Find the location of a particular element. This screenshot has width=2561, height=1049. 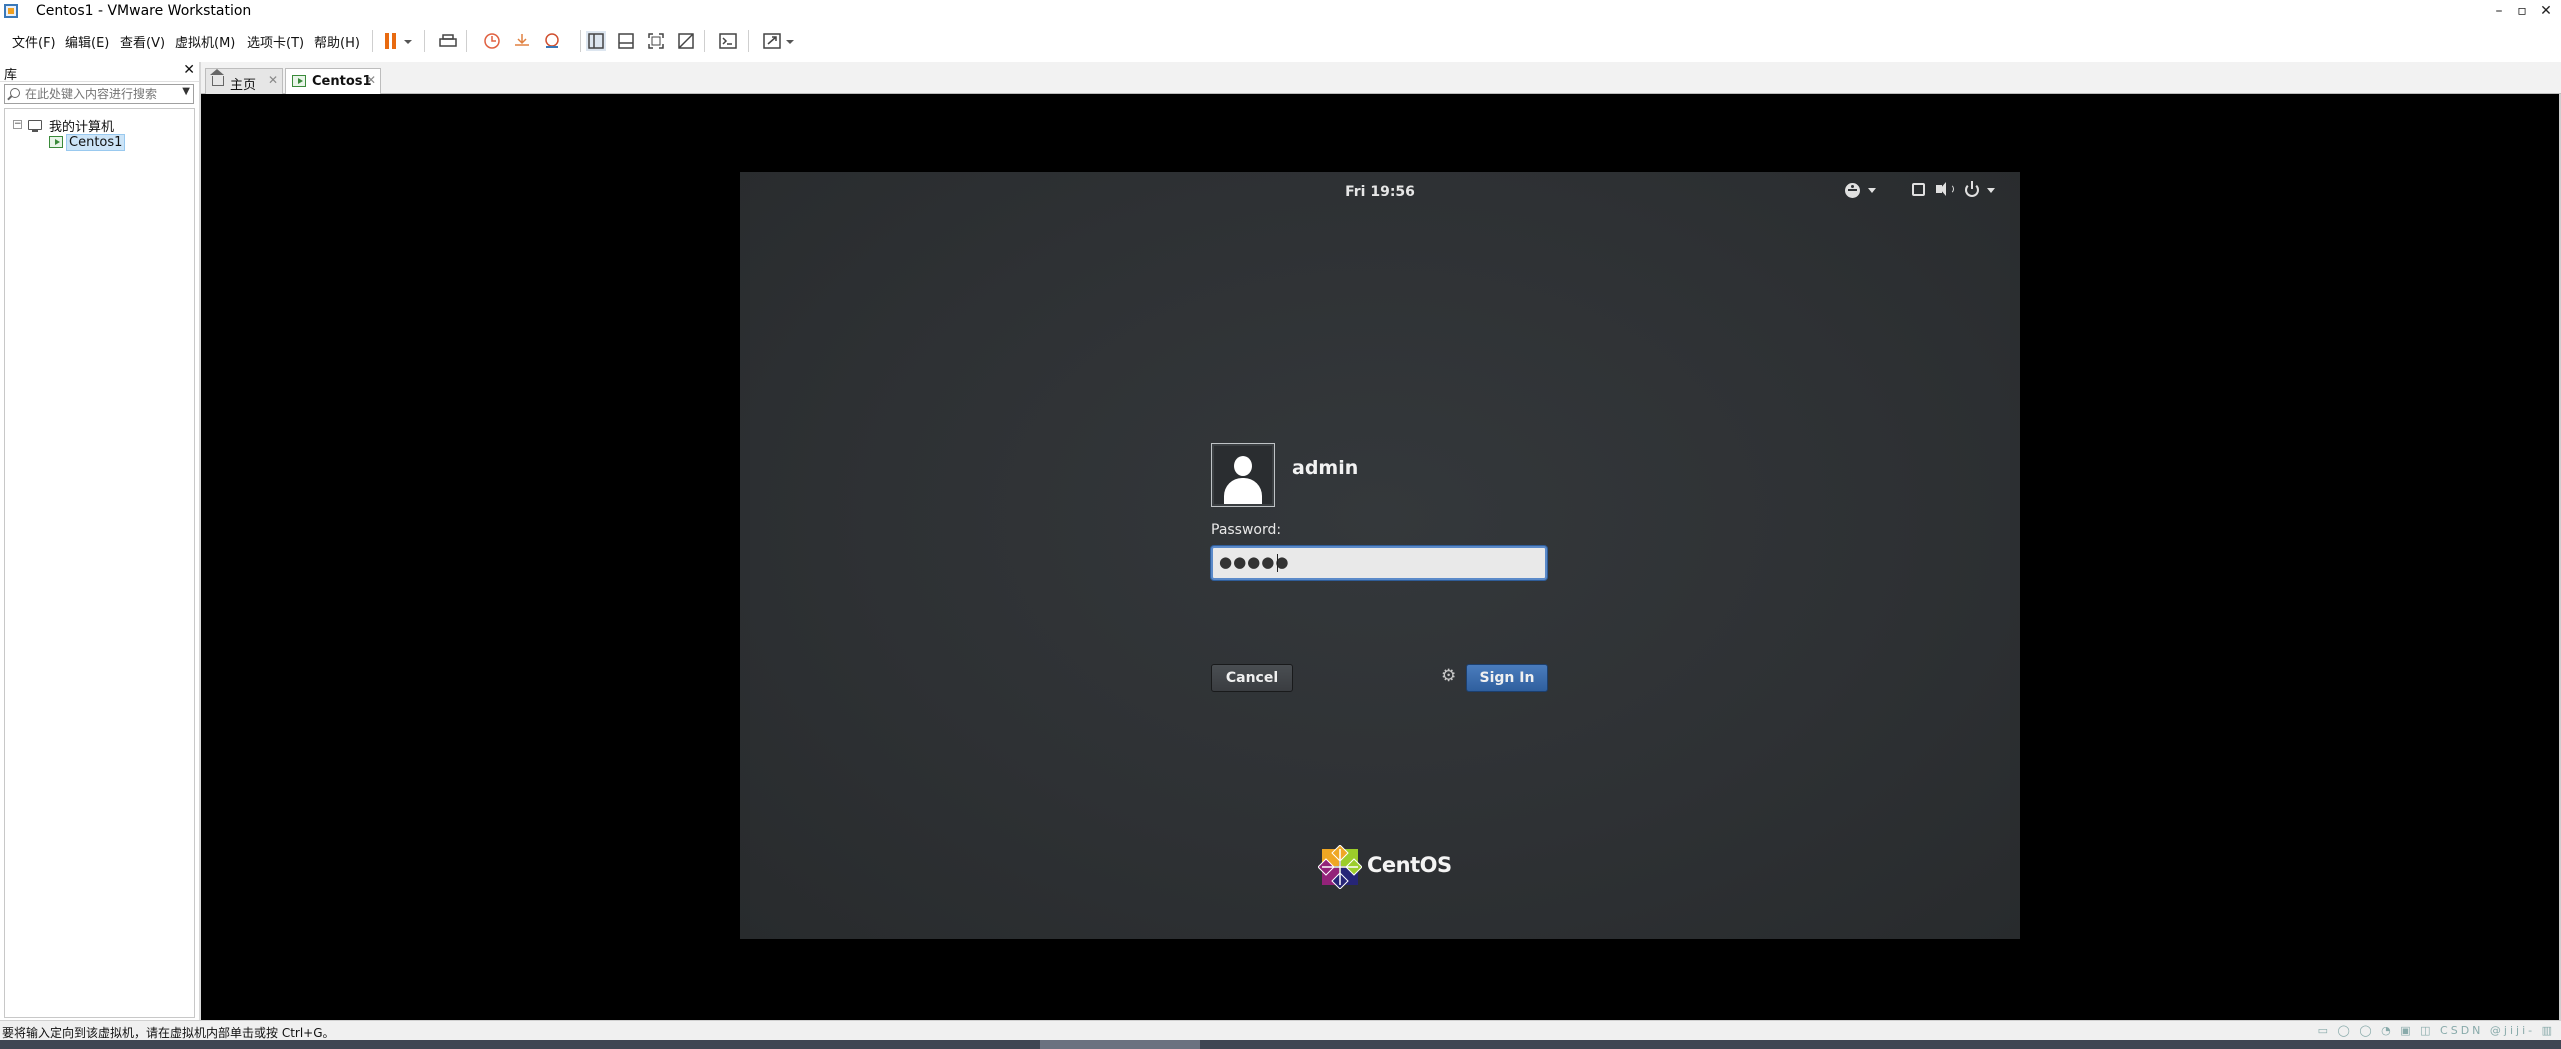

menu-toolbar: 文件(F) 编辑(E) 查看(V) 虚拟机(M) 选项卡(T) 帮助(H) is located at coordinates (1280, 41).